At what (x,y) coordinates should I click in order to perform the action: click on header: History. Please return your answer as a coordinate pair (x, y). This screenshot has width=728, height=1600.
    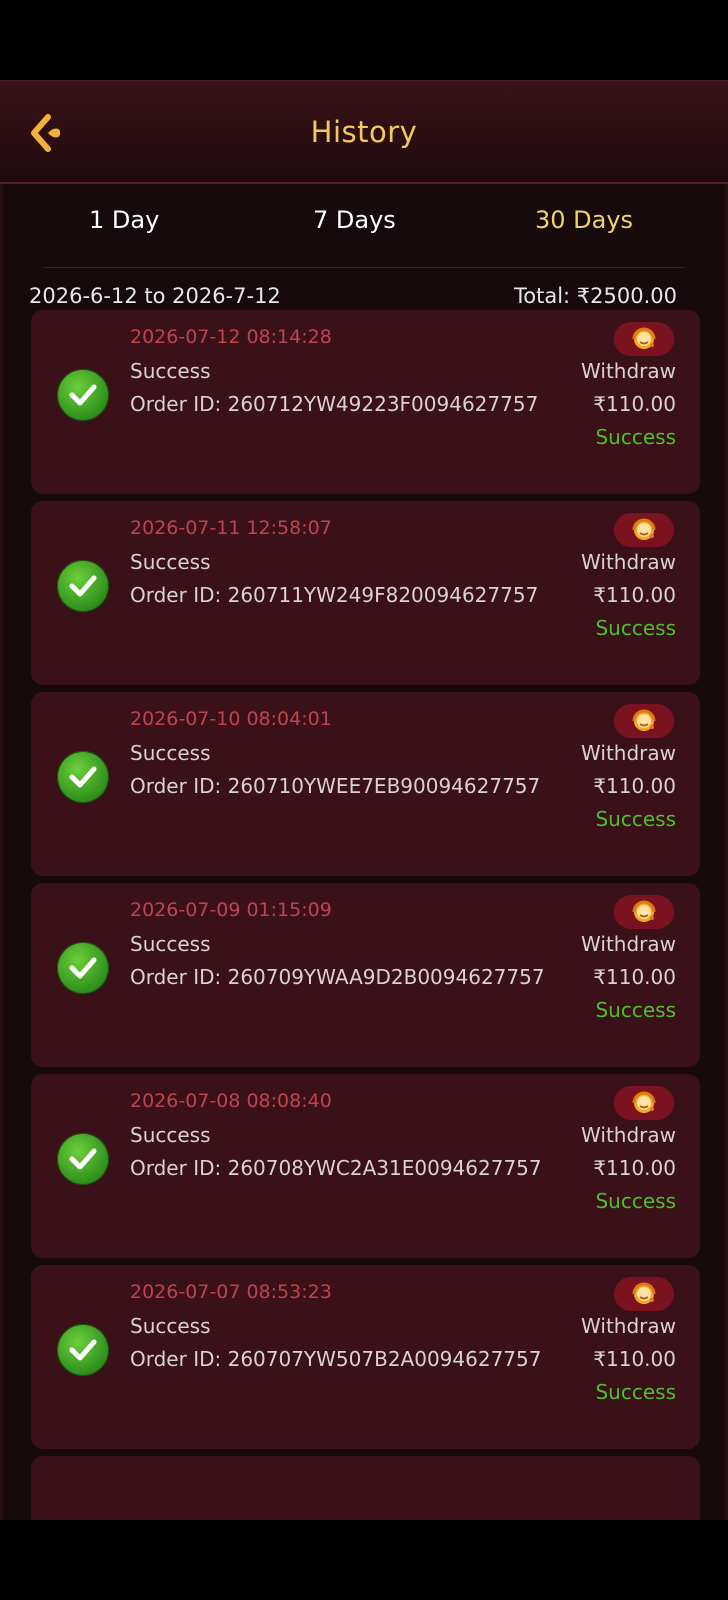
    Looking at the image, I should click on (364, 132).